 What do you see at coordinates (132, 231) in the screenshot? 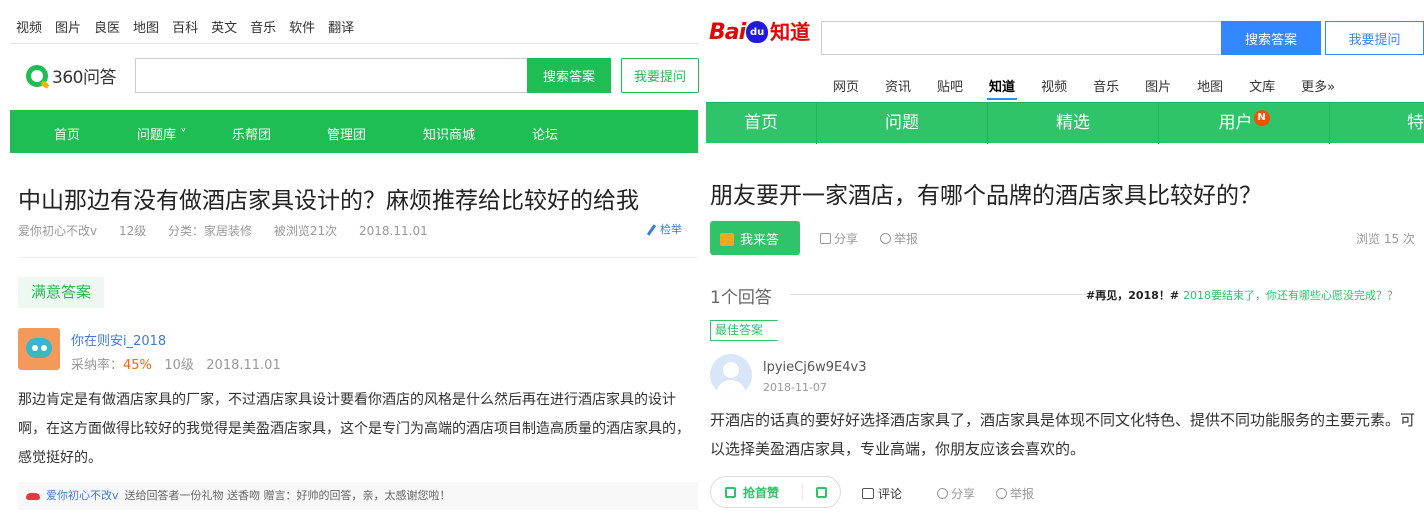
I see `author-level: 12级` at bounding box center [132, 231].